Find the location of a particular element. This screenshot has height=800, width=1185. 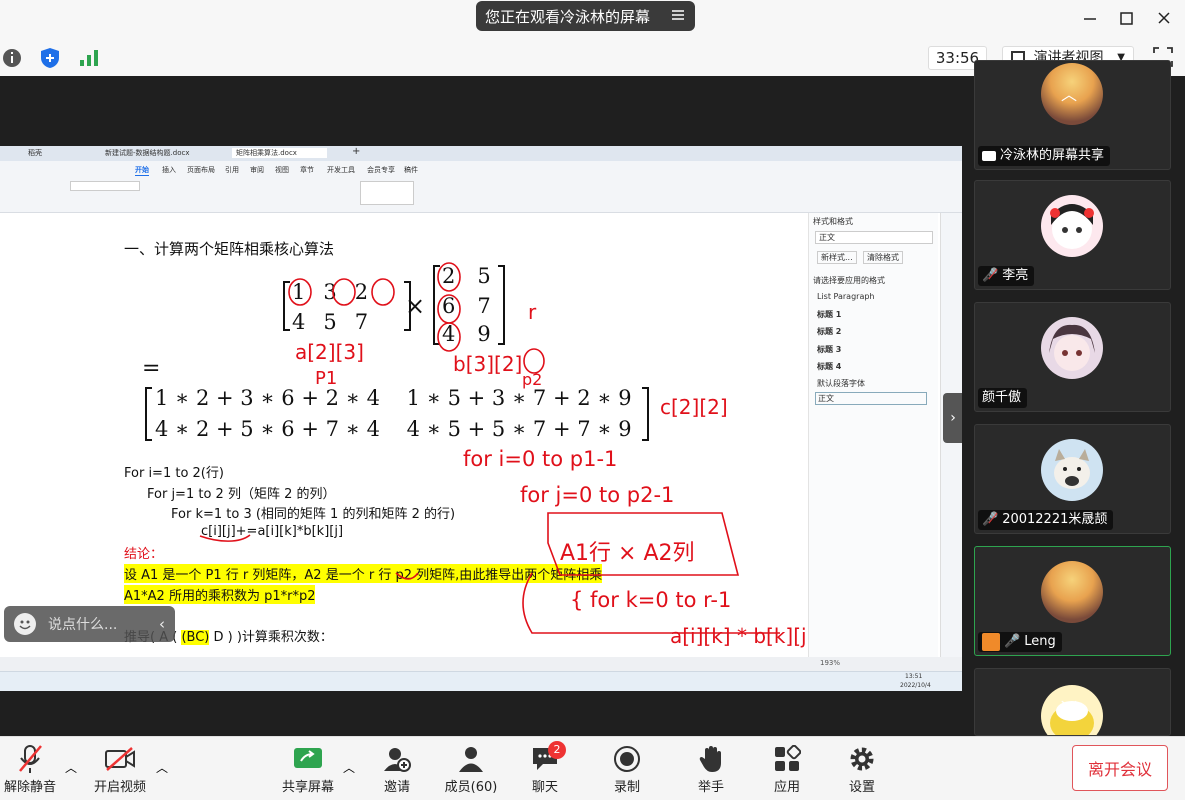

doc-tab: 新建试题-数据结构题.docx is located at coordinates (147, 153).